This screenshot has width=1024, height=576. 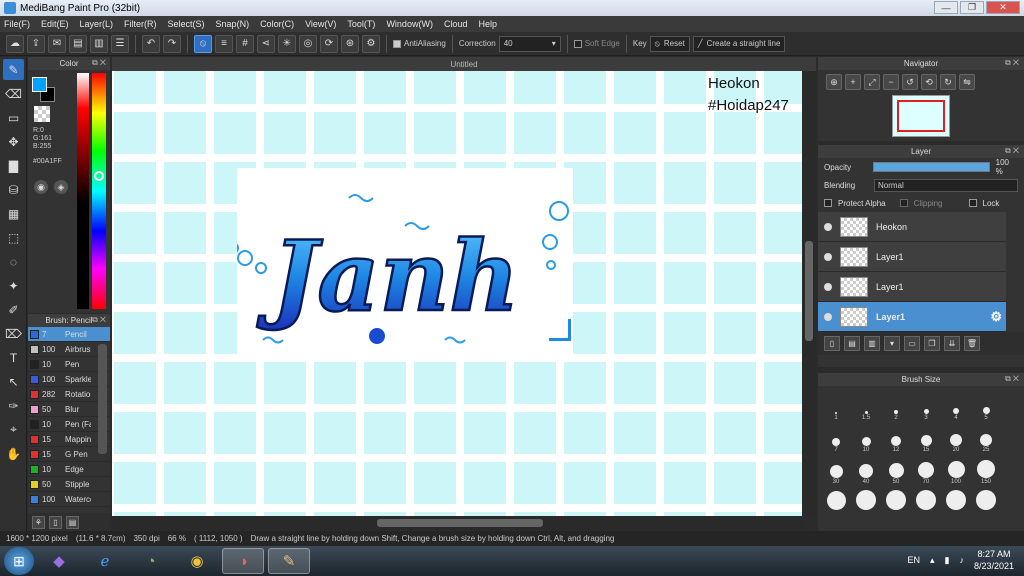 What do you see at coordinates (17, 24) in the screenshot?
I see `menu-file: File(F)` at bounding box center [17, 24].